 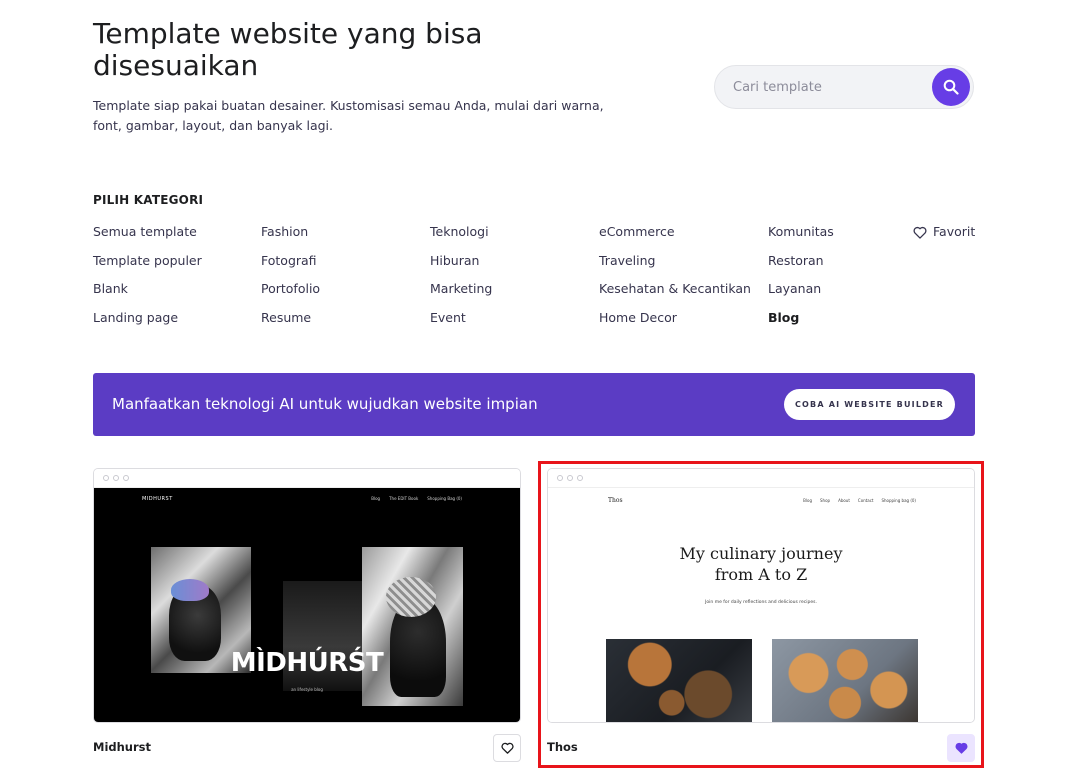 What do you see at coordinates (157, 499) in the screenshot?
I see `preview-logo: MIDHURST` at bounding box center [157, 499].